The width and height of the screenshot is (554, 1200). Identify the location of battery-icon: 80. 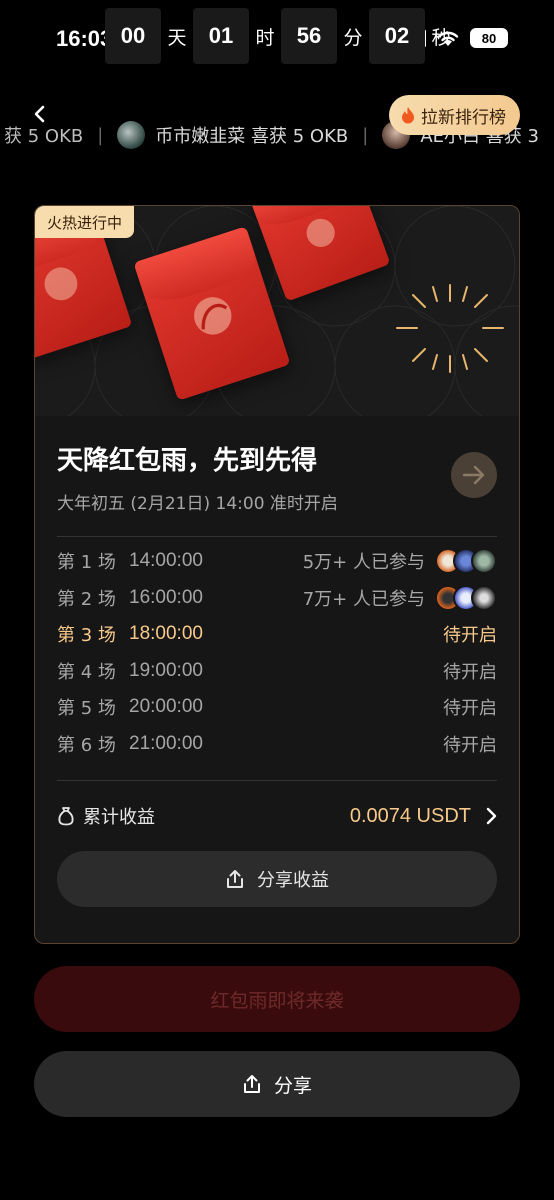
(489, 38).